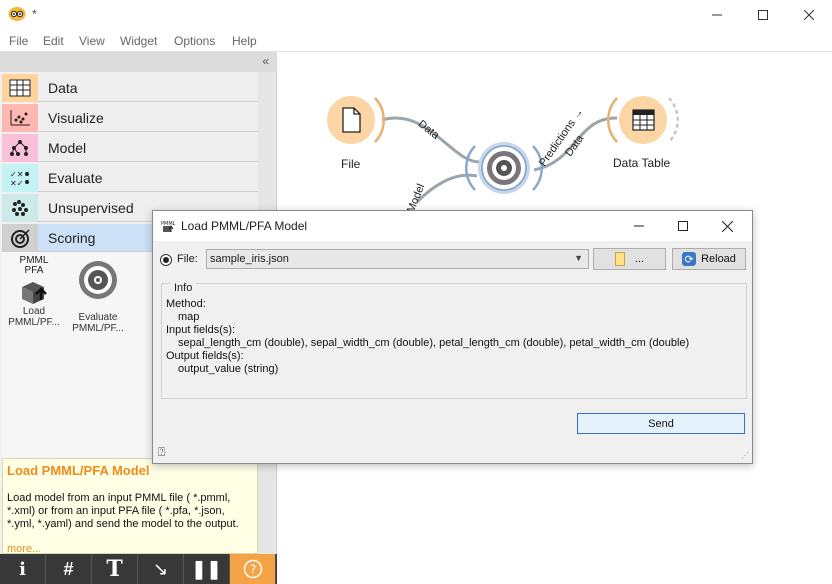 The height and width of the screenshot is (584, 832). What do you see at coordinates (72, 237) in the screenshot?
I see `category-label: Scoring` at bounding box center [72, 237].